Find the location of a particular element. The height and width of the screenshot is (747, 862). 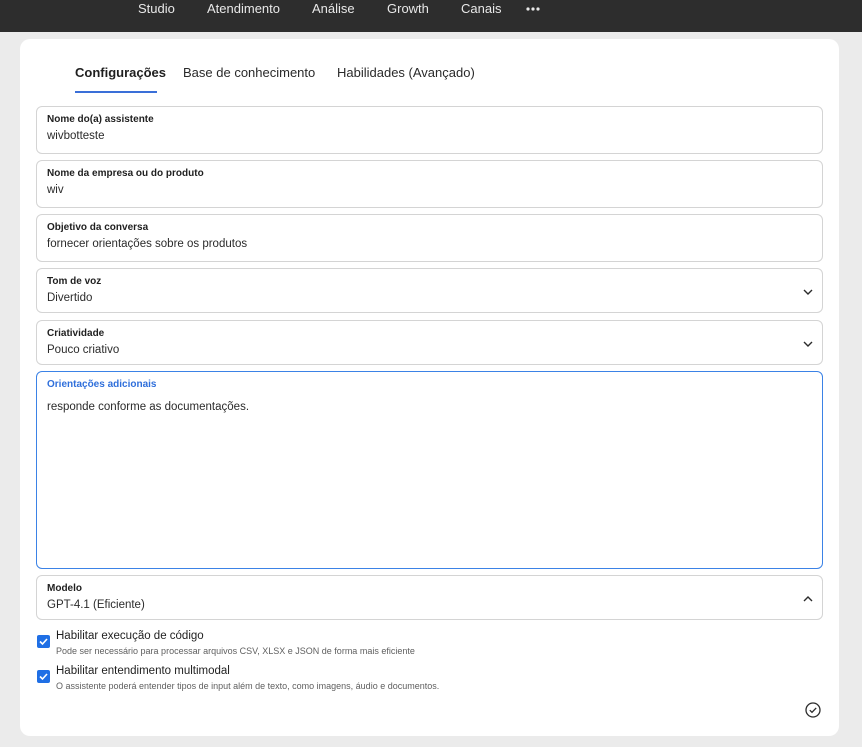

assistant-name-field: Nome do(a) assistente wivbotteste is located at coordinates (429, 130).